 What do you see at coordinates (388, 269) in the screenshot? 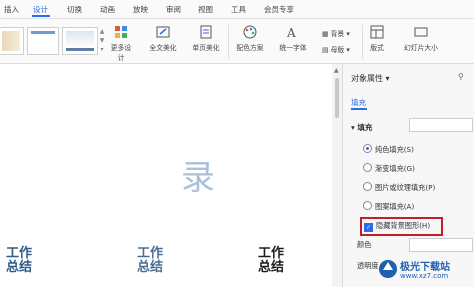
I see `watermark-logo-icon` at bounding box center [388, 269].